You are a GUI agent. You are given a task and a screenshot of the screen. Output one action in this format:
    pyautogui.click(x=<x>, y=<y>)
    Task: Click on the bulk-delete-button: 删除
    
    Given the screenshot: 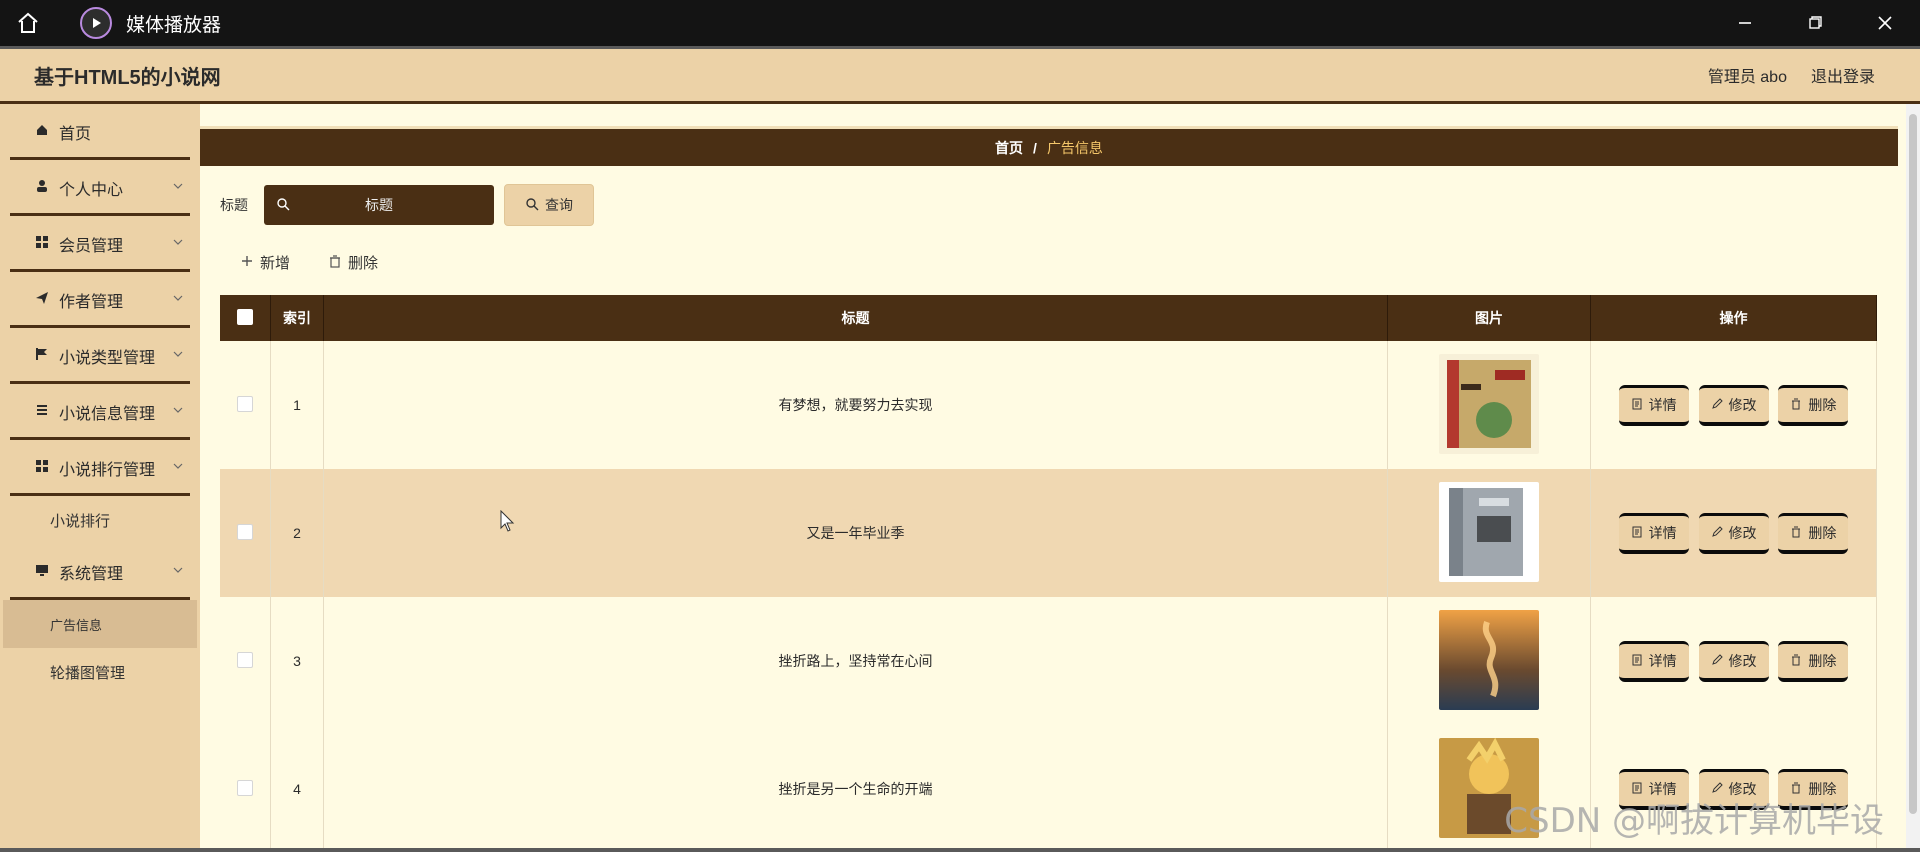 What is the action you would take?
    pyautogui.click(x=353, y=262)
    